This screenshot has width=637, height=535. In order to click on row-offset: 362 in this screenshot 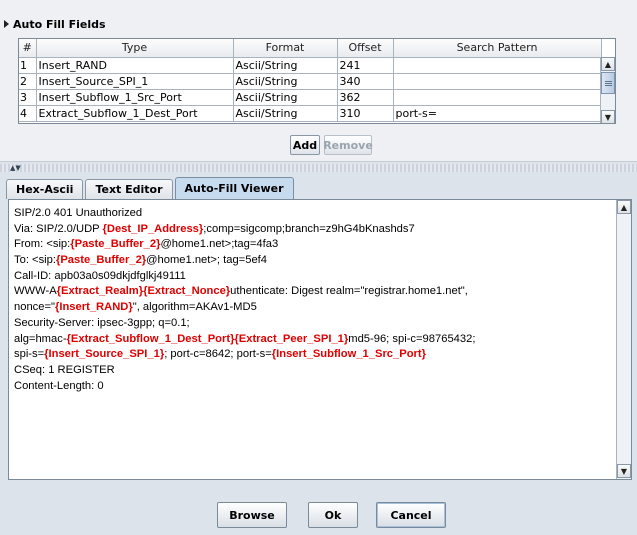, I will do `click(365, 97)`.